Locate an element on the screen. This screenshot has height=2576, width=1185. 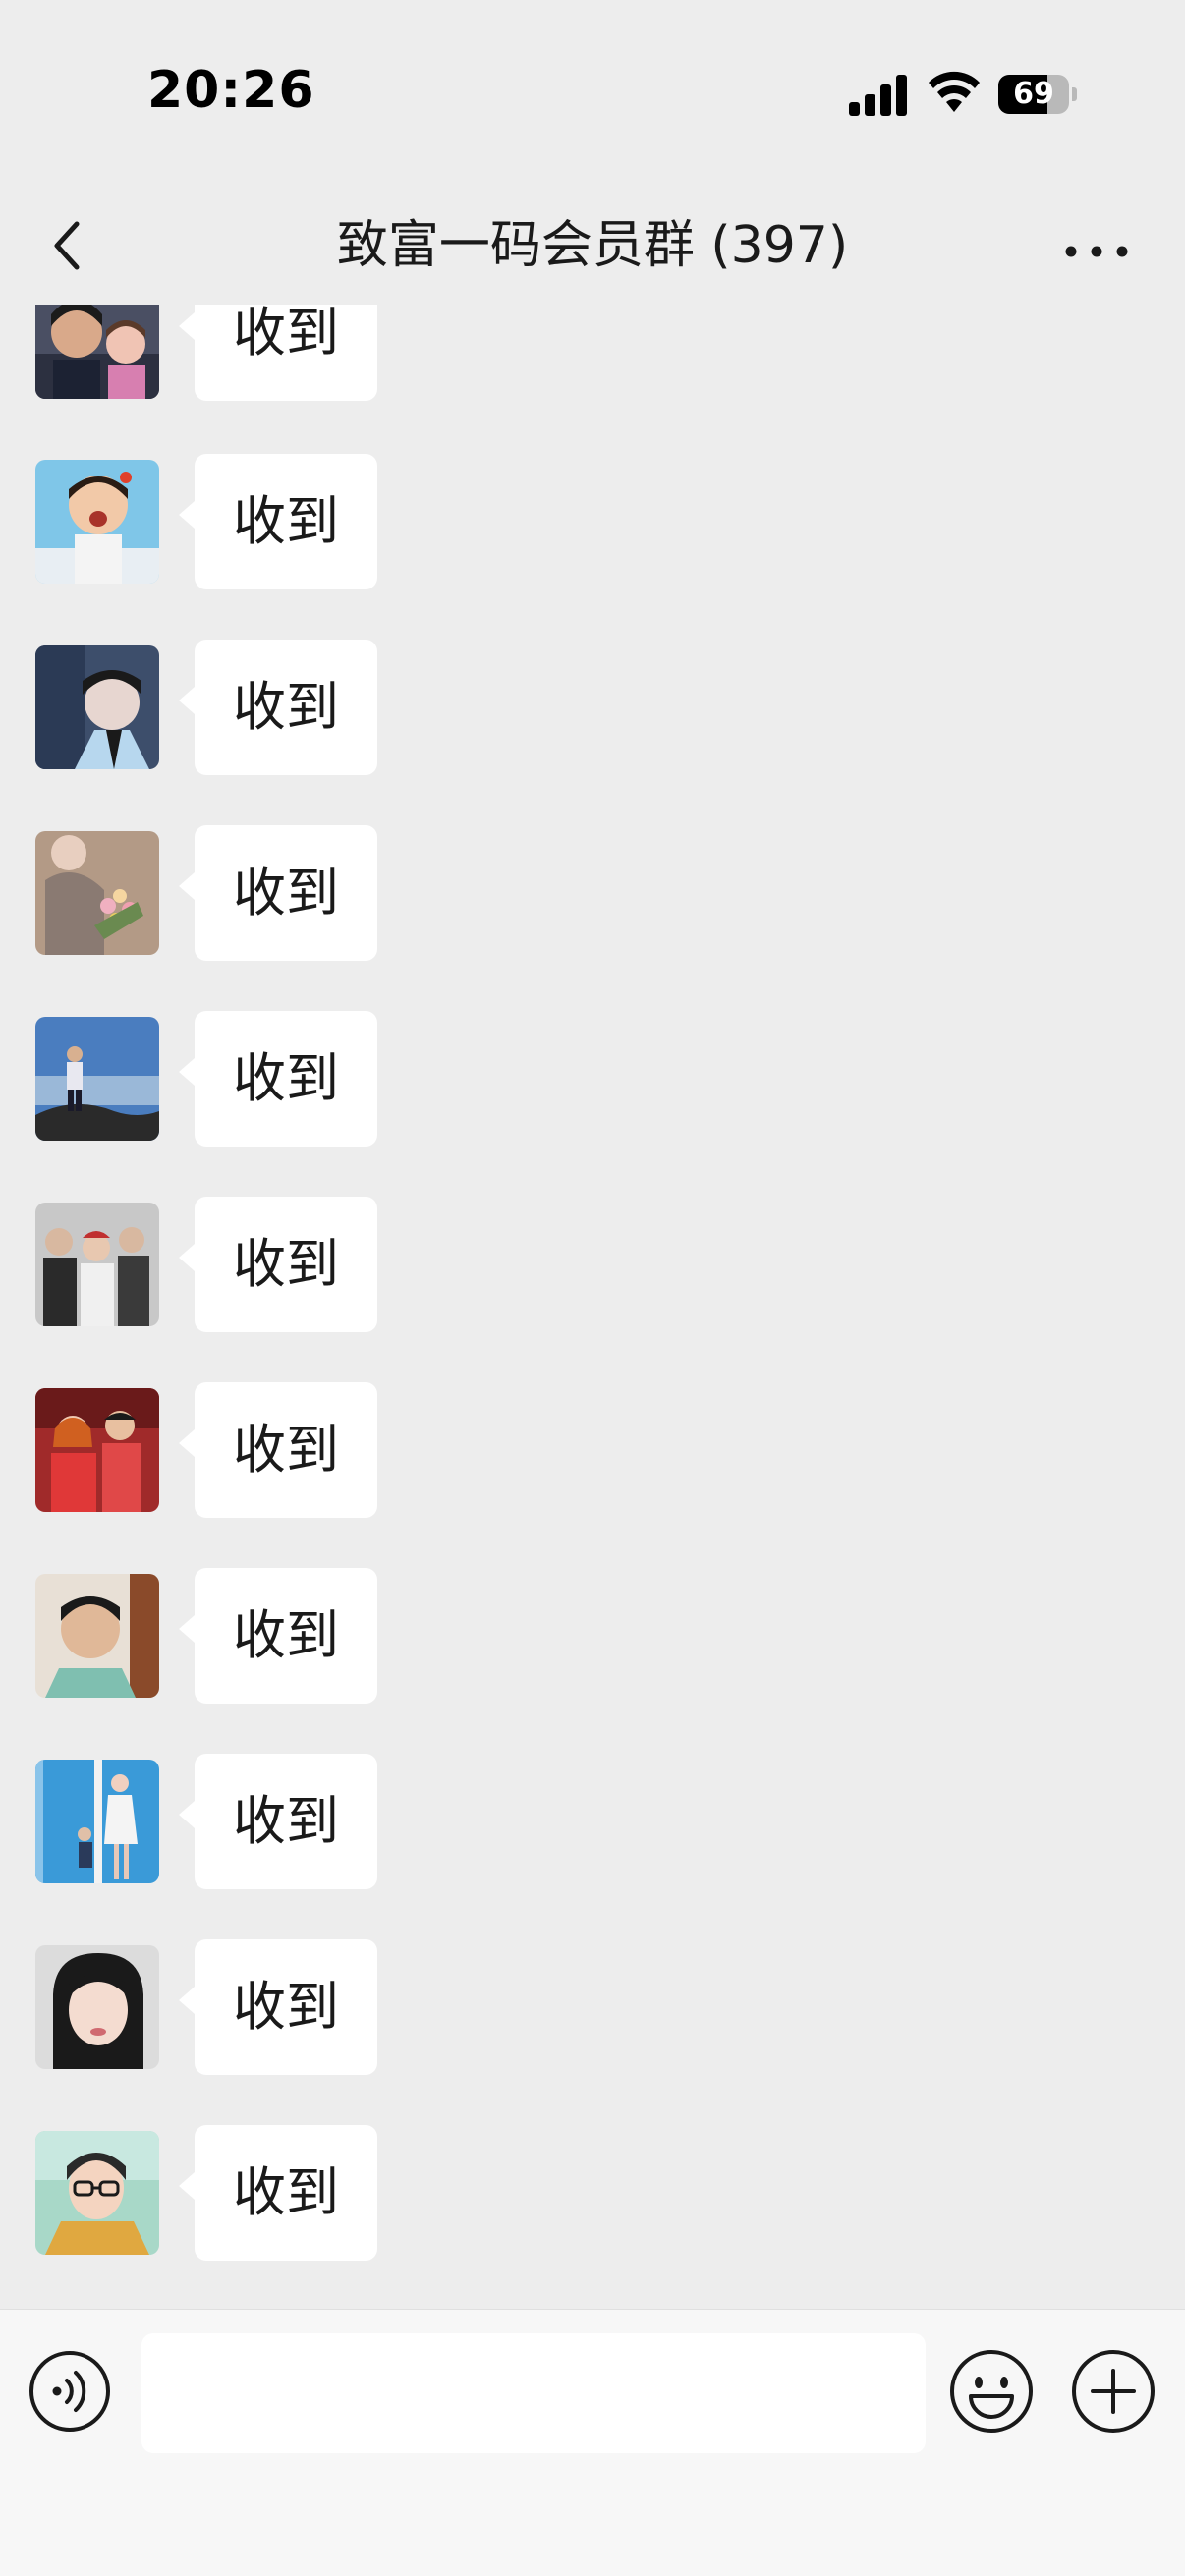
avatar-young-man-blue is located at coordinates (97, 707).